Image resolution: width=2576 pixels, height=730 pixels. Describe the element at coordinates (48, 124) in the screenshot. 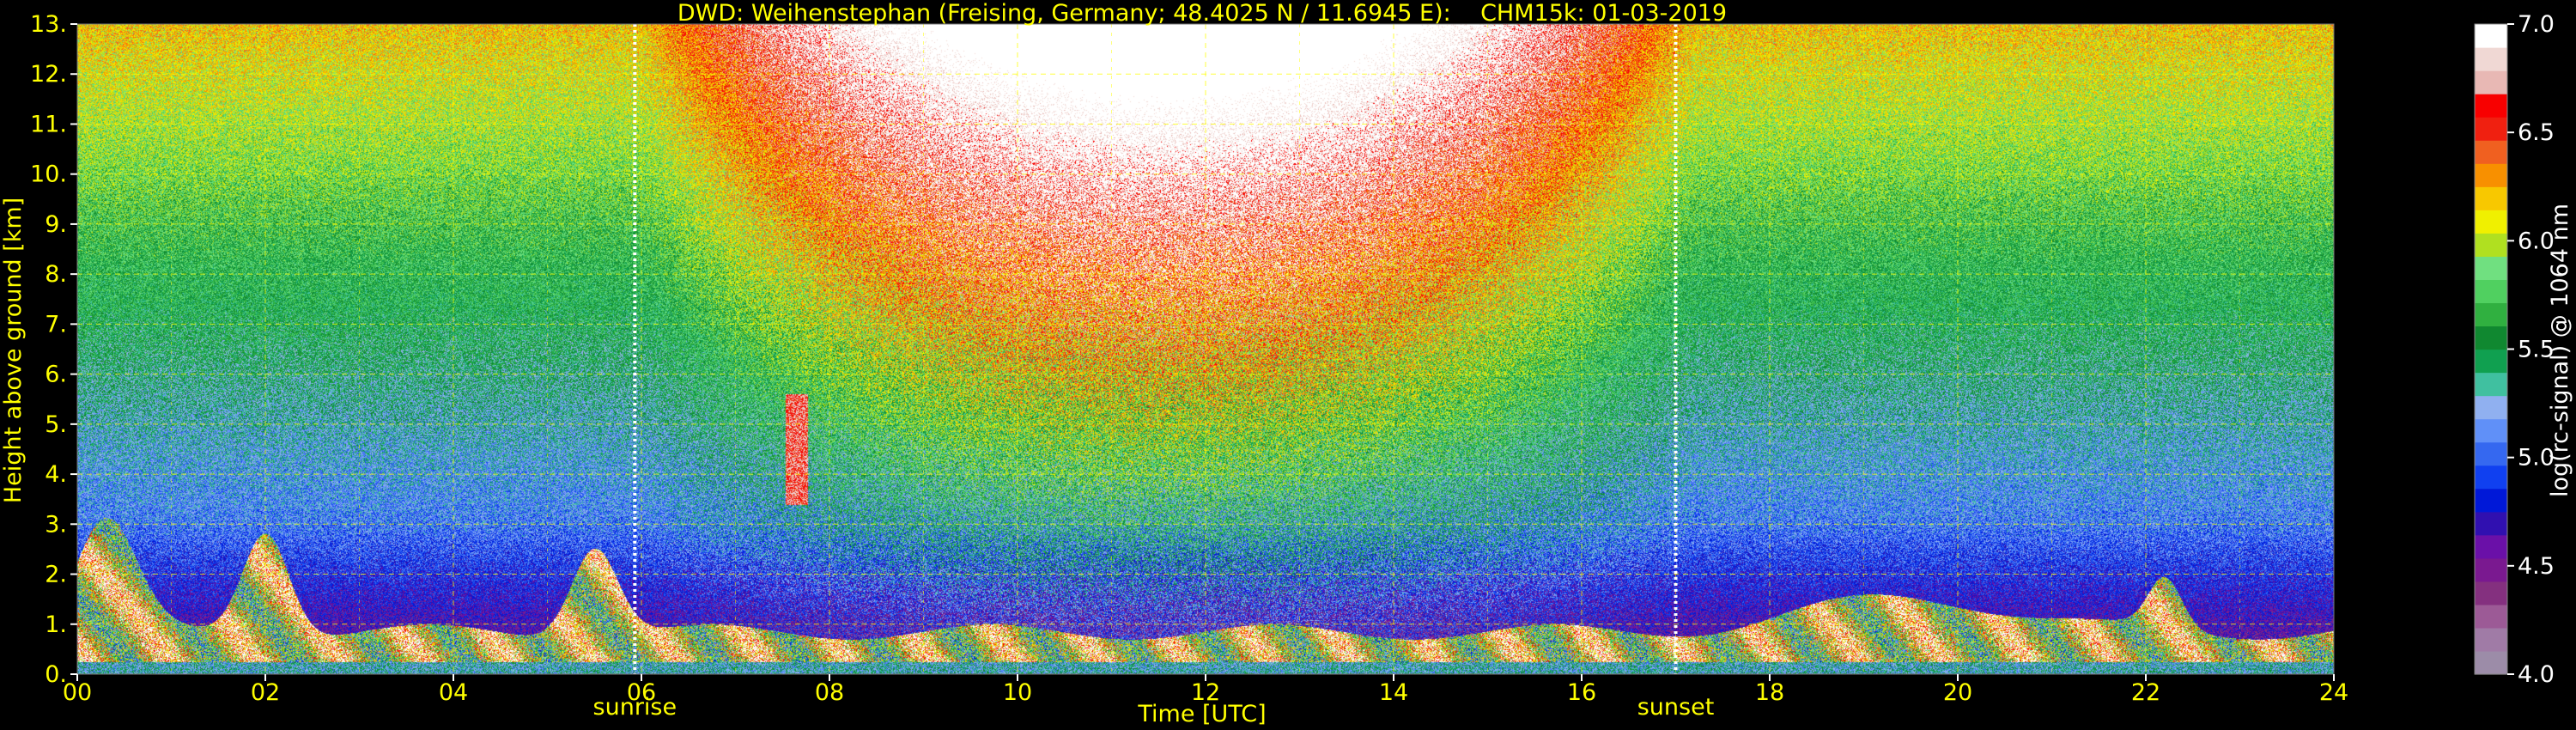

I see `y-tick-label: 11.` at that location.